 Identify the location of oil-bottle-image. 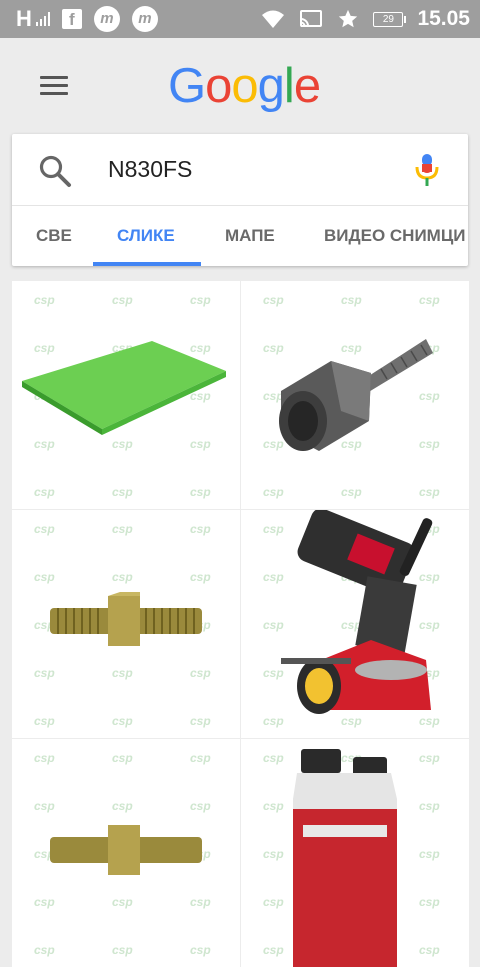
(345, 858).